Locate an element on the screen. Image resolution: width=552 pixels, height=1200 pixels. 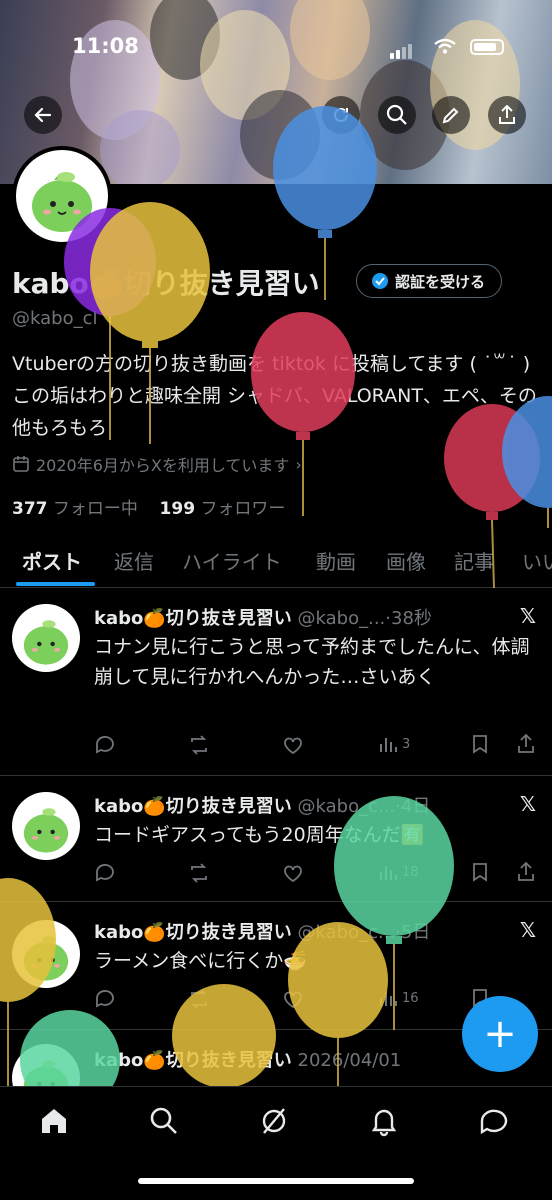
views-count: 18 is located at coordinates (410, 872).